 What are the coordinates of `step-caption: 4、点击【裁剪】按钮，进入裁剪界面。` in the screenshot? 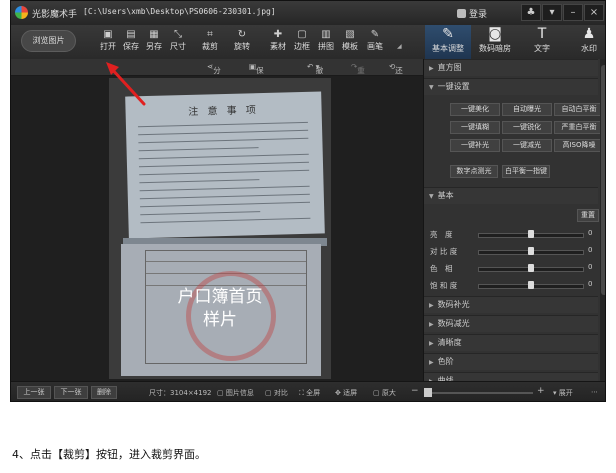 It's located at (109, 454).